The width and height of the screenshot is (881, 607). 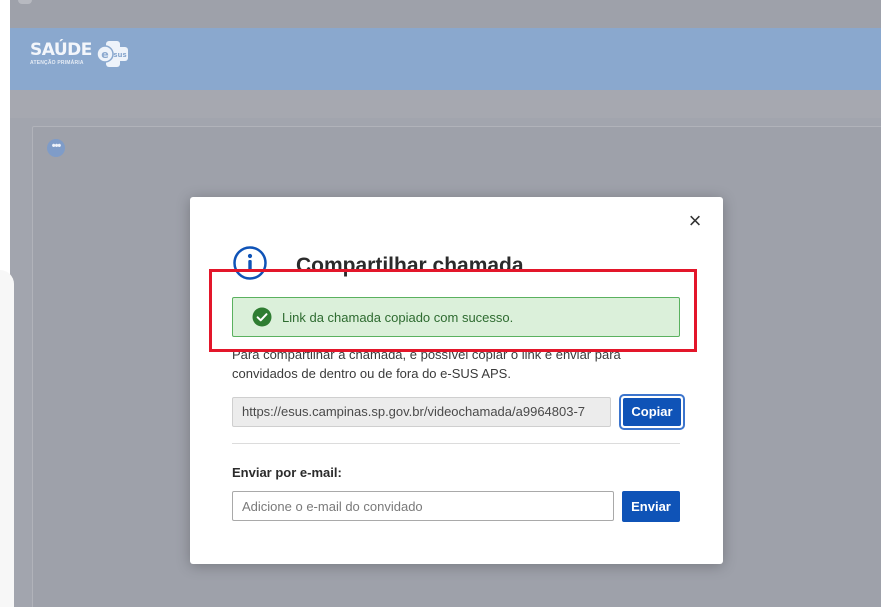 What do you see at coordinates (287, 472) in the screenshot?
I see `email-section-label: Enviar por e-mail:` at bounding box center [287, 472].